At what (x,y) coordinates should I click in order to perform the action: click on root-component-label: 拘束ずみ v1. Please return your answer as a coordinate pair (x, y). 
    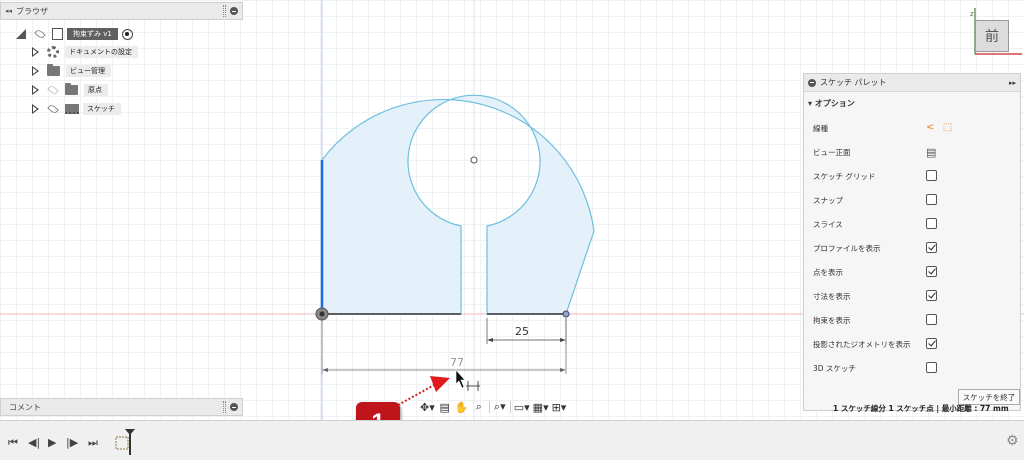
    Looking at the image, I should click on (92, 34).